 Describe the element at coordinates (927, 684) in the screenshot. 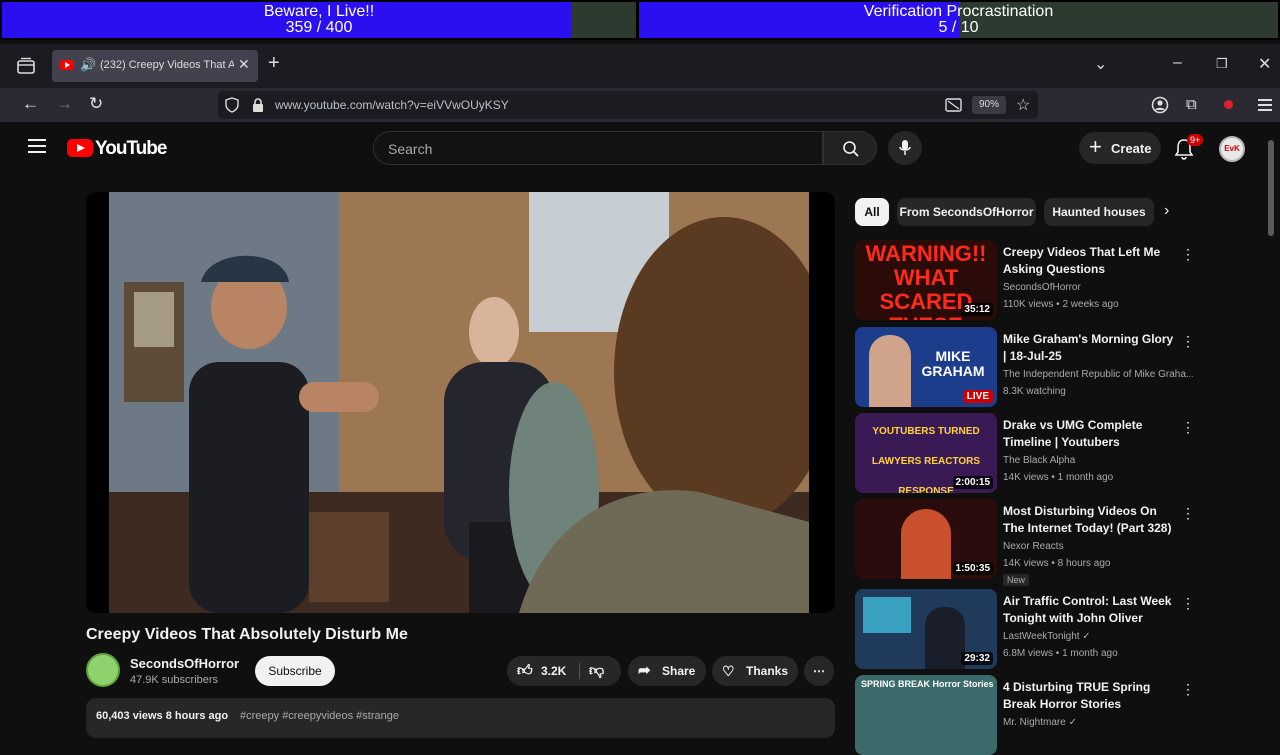

I see `thumbnail-text: SPRING BREAK Horror Stories` at that location.